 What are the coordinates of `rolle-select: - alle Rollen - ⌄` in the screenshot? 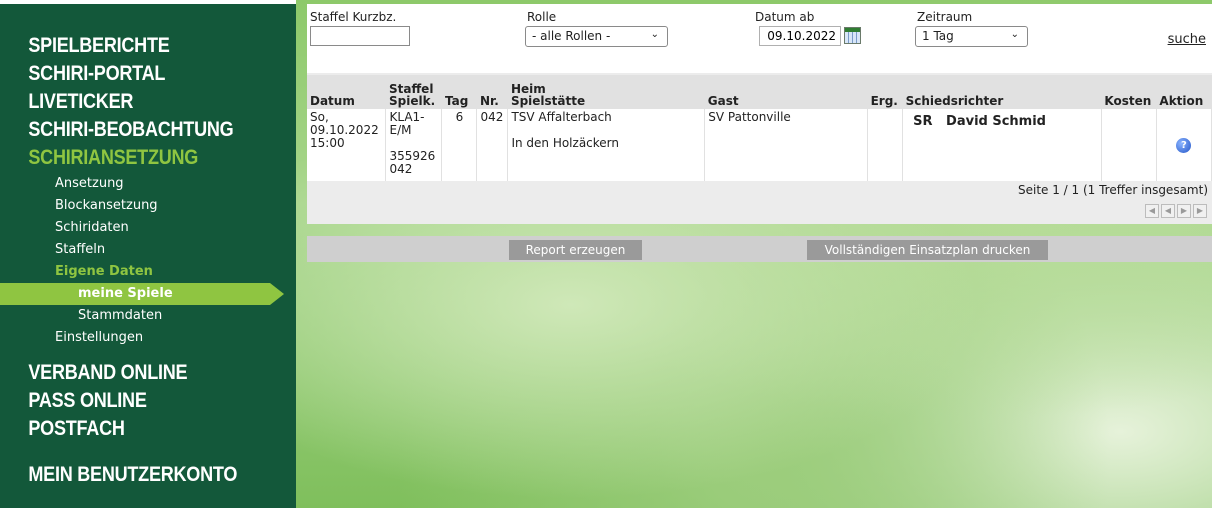 It's located at (596, 36).